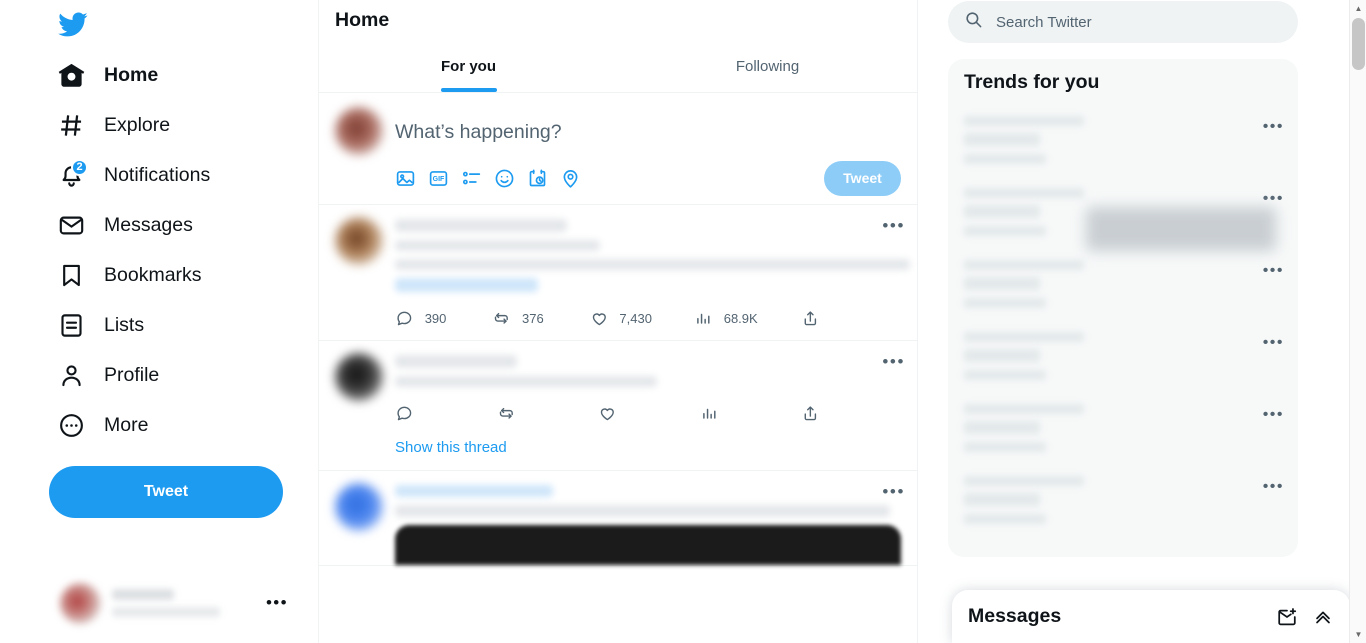  What do you see at coordinates (166, 492) in the screenshot?
I see `compose-tweet-button: Tweet` at bounding box center [166, 492].